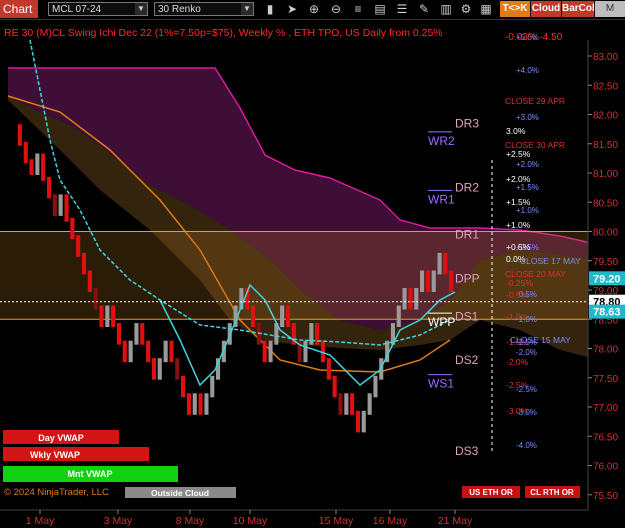  What do you see at coordinates (546, 9) in the screenshot?
I see `cloud-toggle-button: Cloud` at bounding box center [546, 9].